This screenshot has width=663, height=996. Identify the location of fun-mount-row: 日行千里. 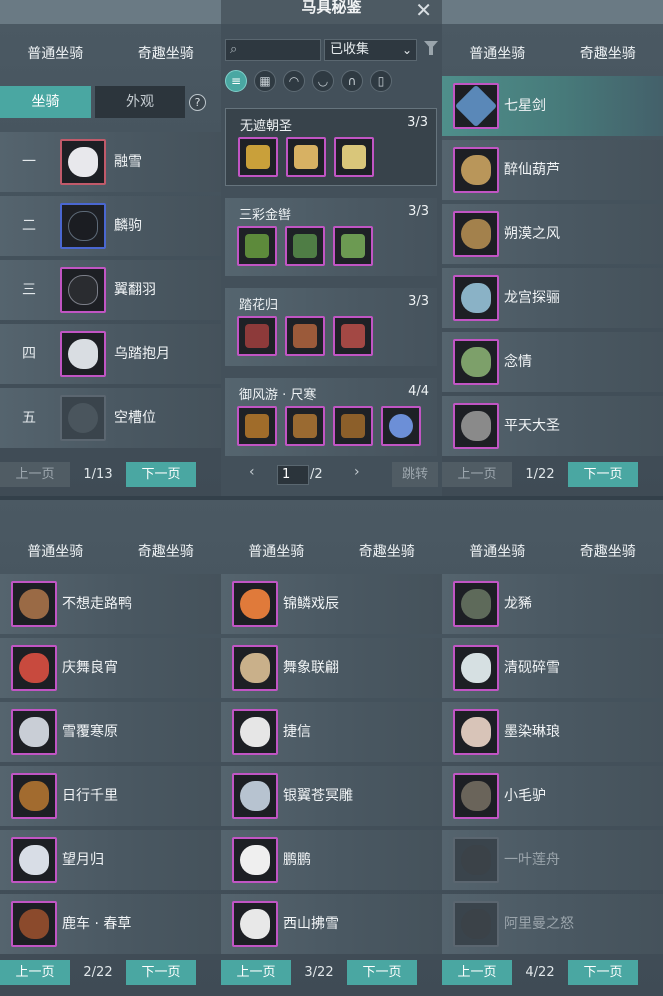
(110, 796).